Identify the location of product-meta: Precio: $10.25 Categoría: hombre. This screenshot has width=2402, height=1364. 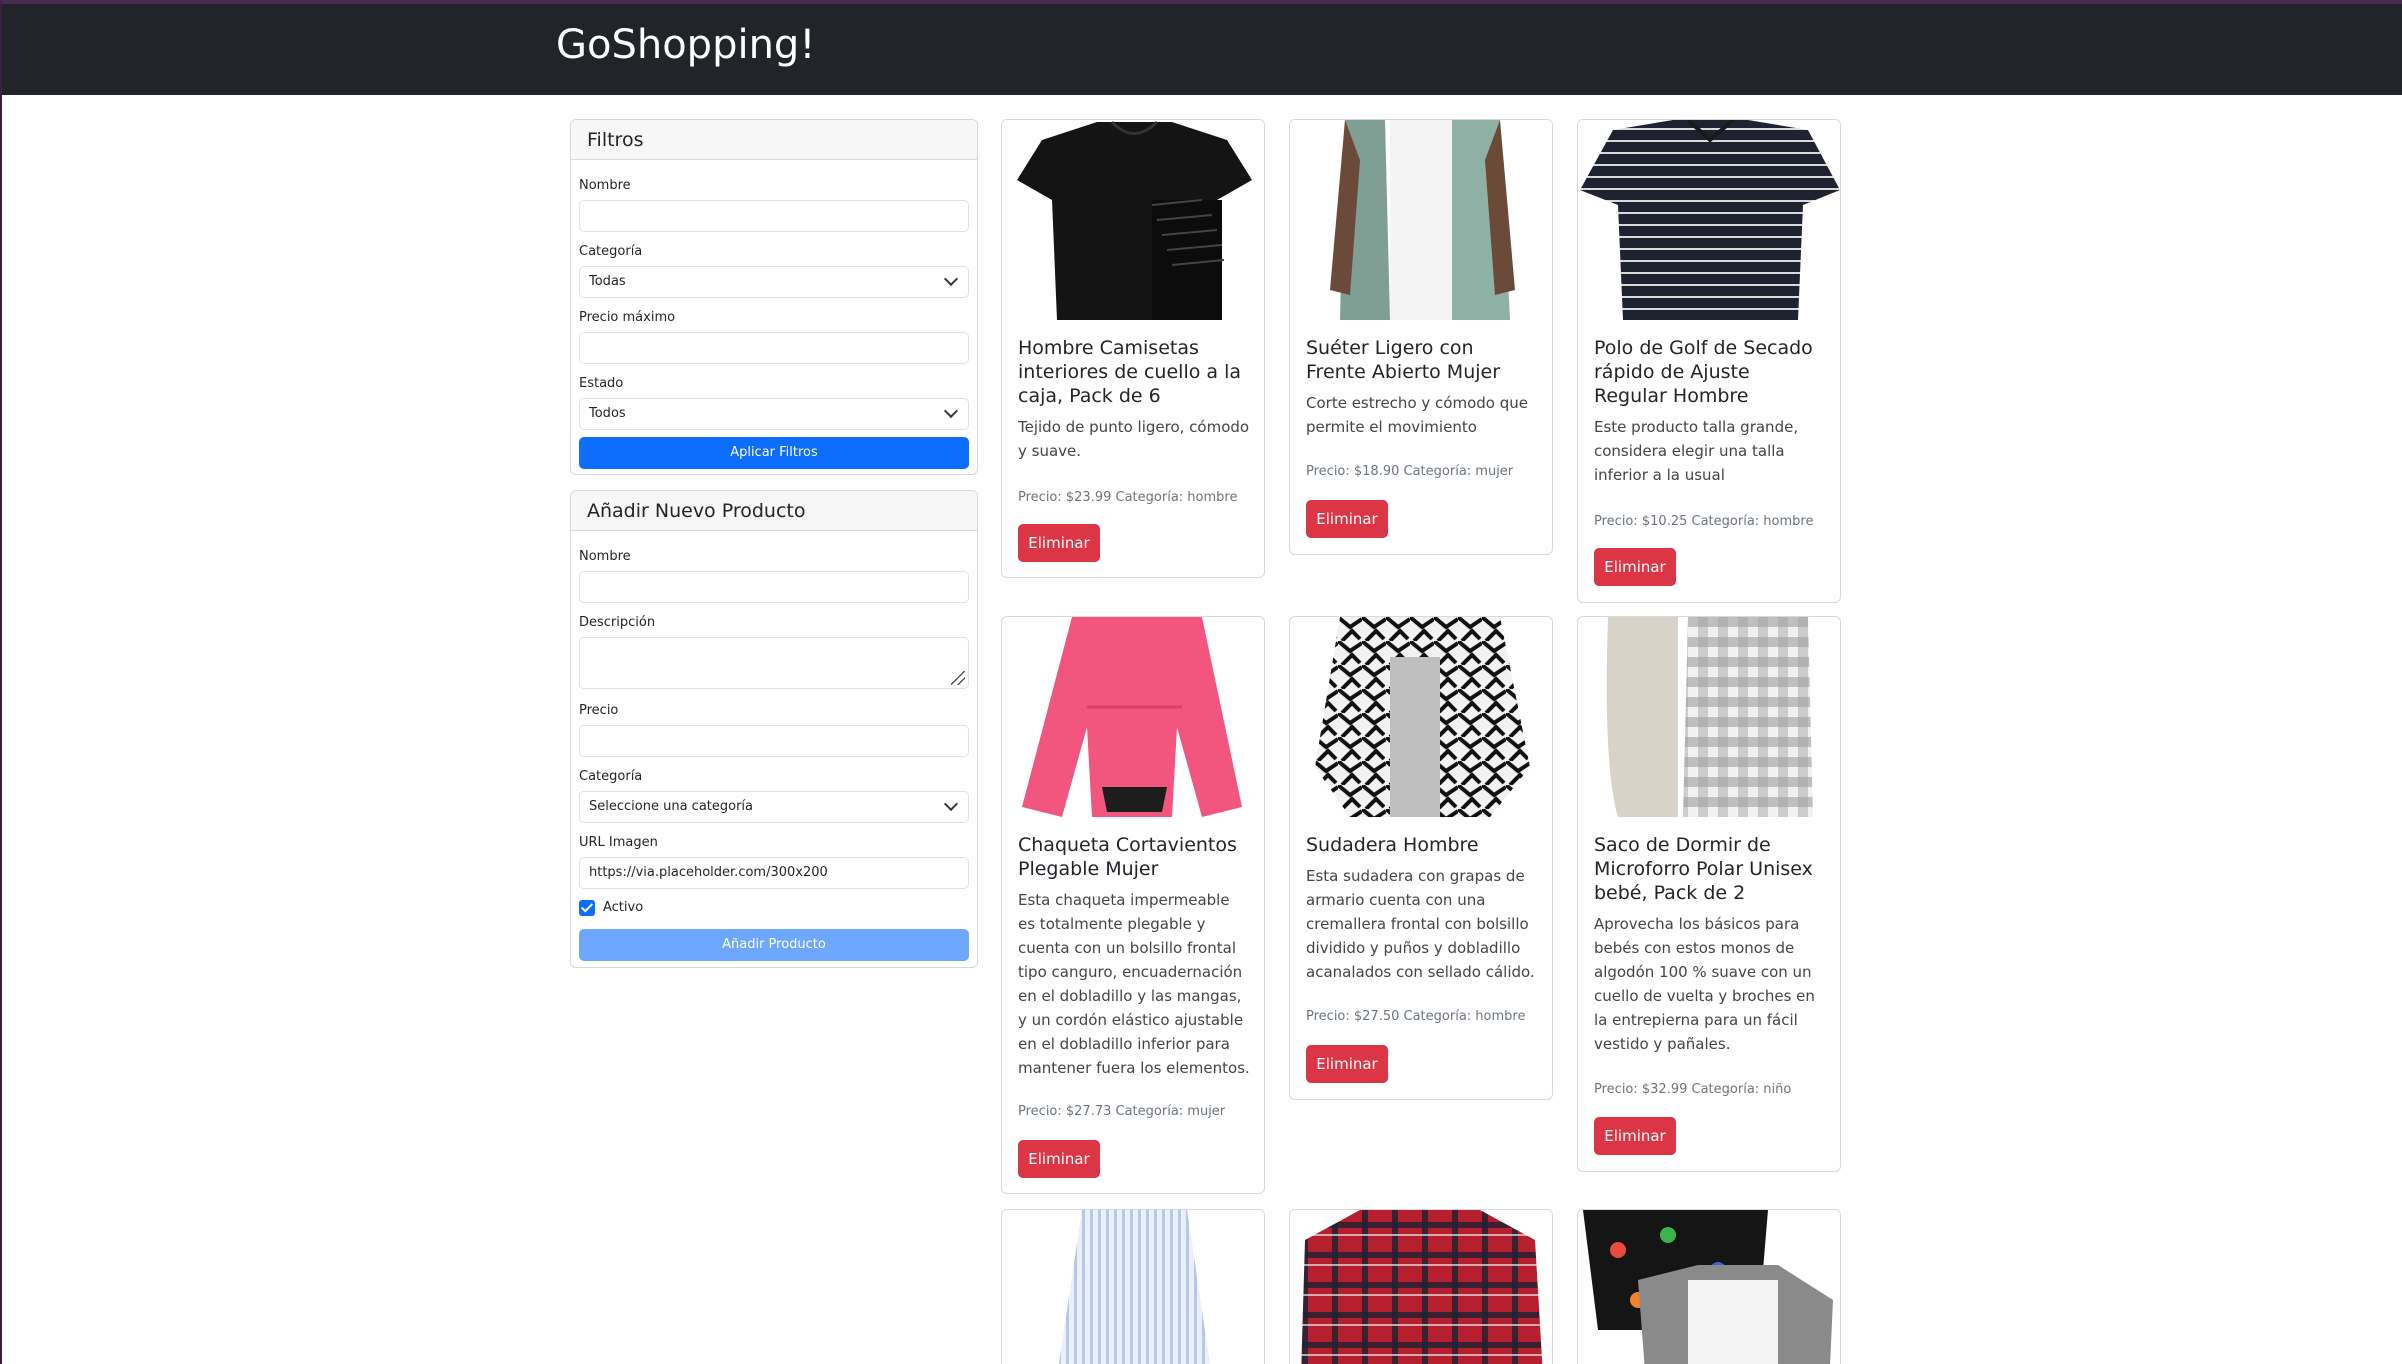
(1704, 521).